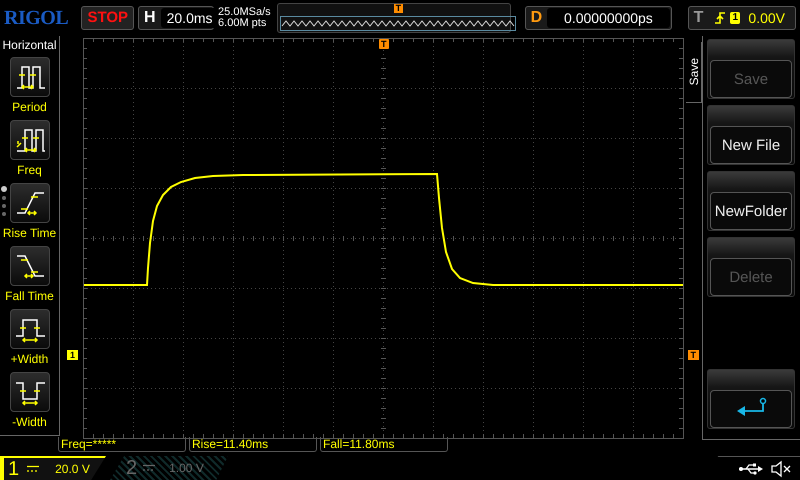  What do you see at coordinates (132, 468) in the screenshot?
I see `channel-number: 2` at bounding box center [132, 468].